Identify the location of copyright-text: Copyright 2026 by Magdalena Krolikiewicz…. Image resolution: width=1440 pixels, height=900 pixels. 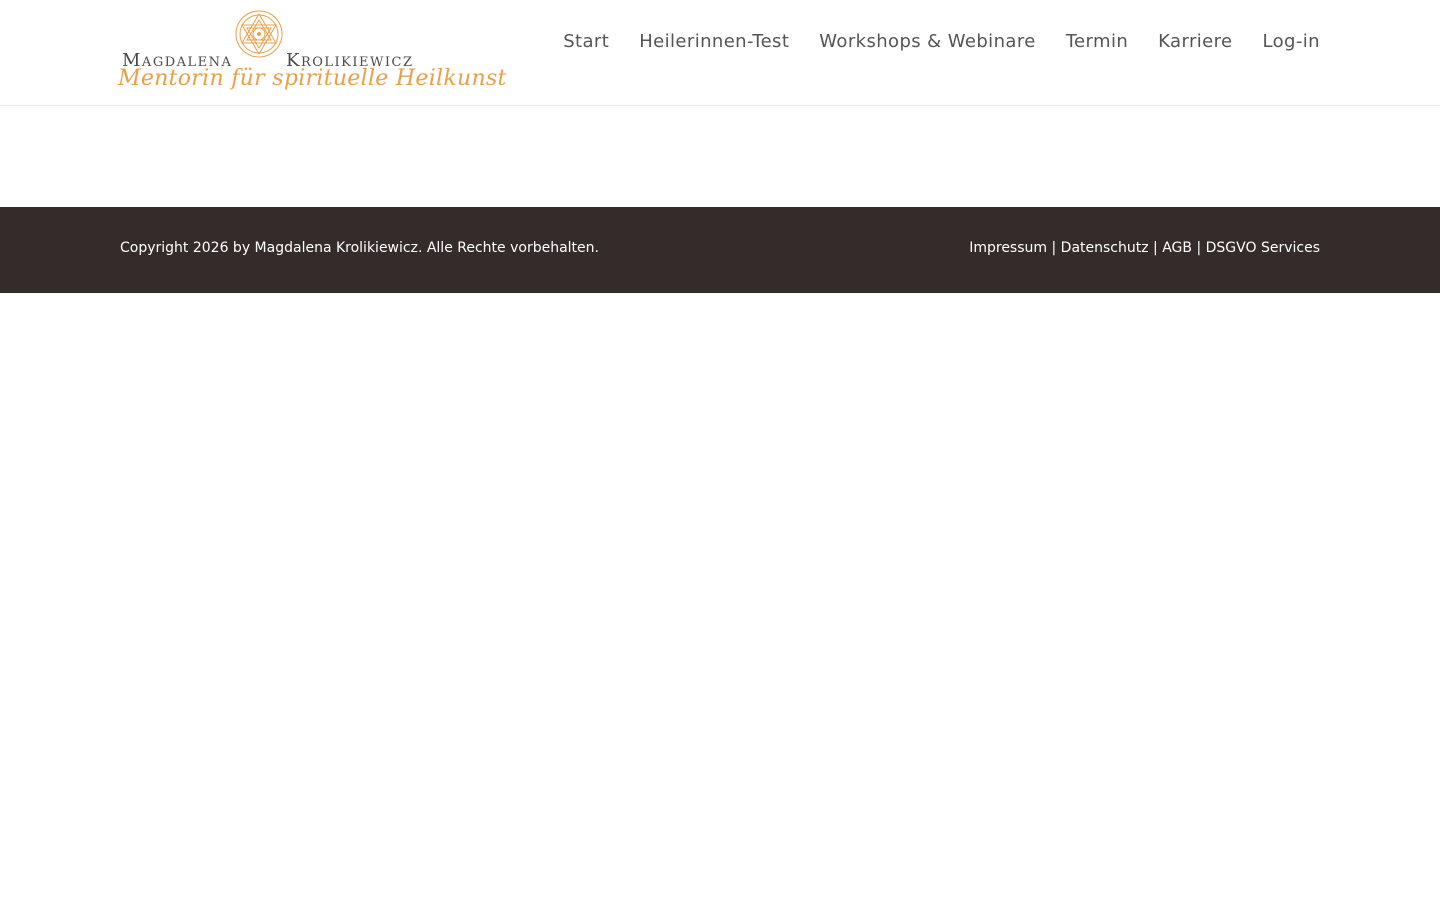
(359, 248).